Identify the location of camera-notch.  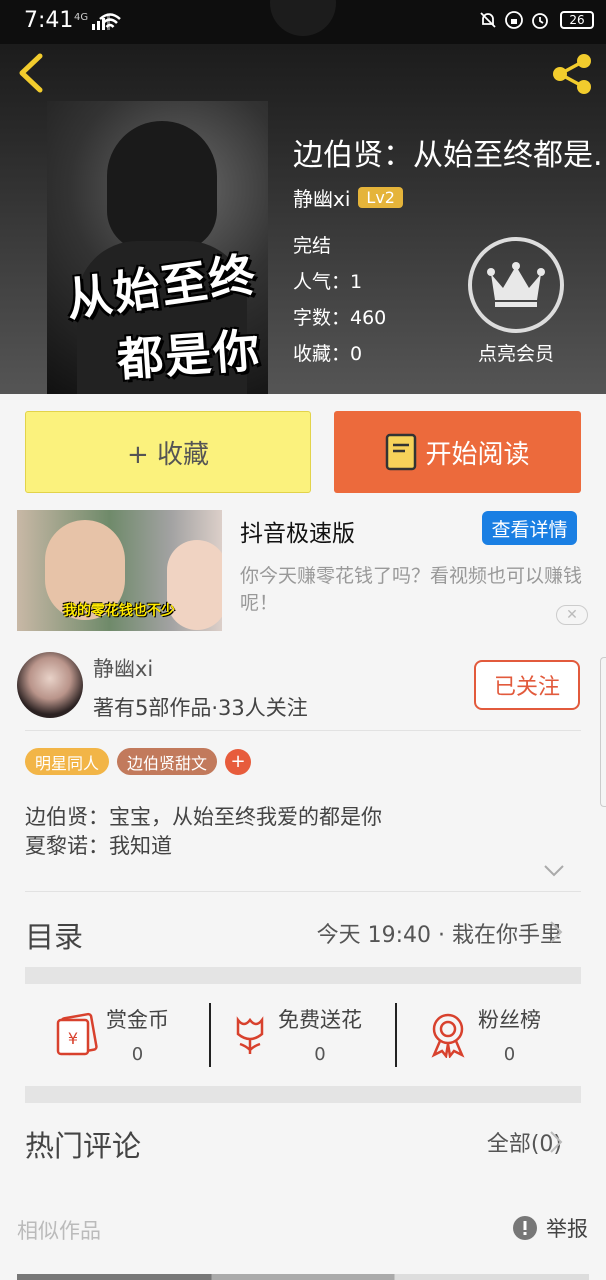
(303, 18).